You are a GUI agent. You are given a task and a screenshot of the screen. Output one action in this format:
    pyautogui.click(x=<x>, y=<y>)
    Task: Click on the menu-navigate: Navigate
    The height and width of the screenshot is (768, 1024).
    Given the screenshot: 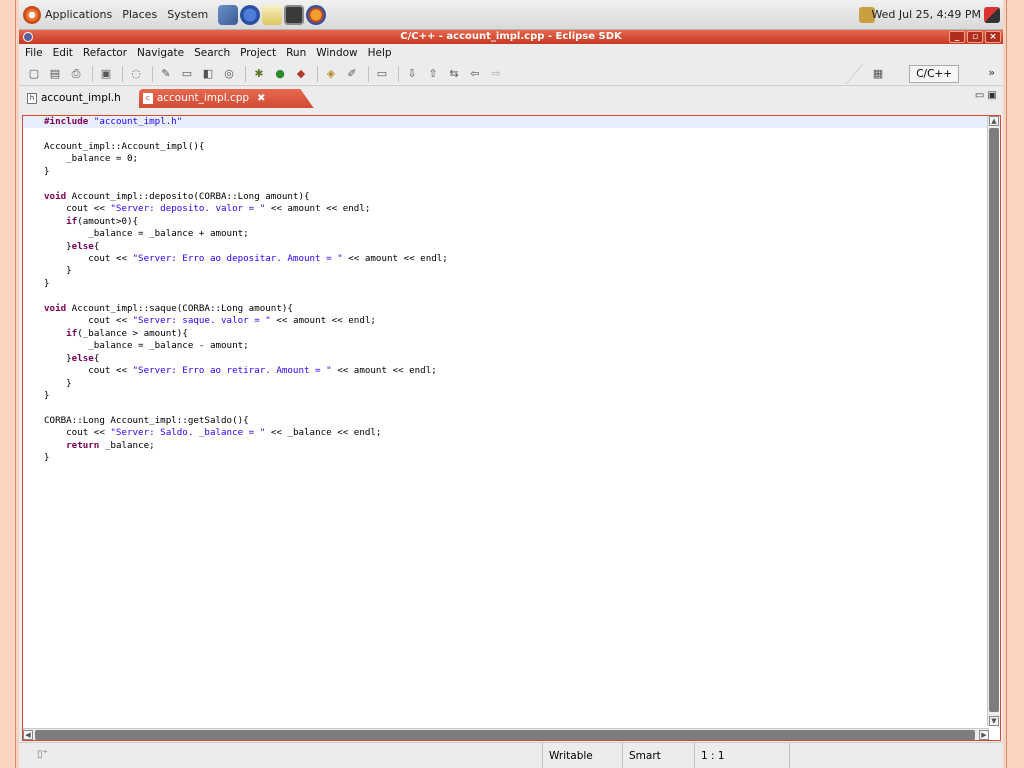 What is the action you would take?
    pyautogui.click(x=160, y=53)
    